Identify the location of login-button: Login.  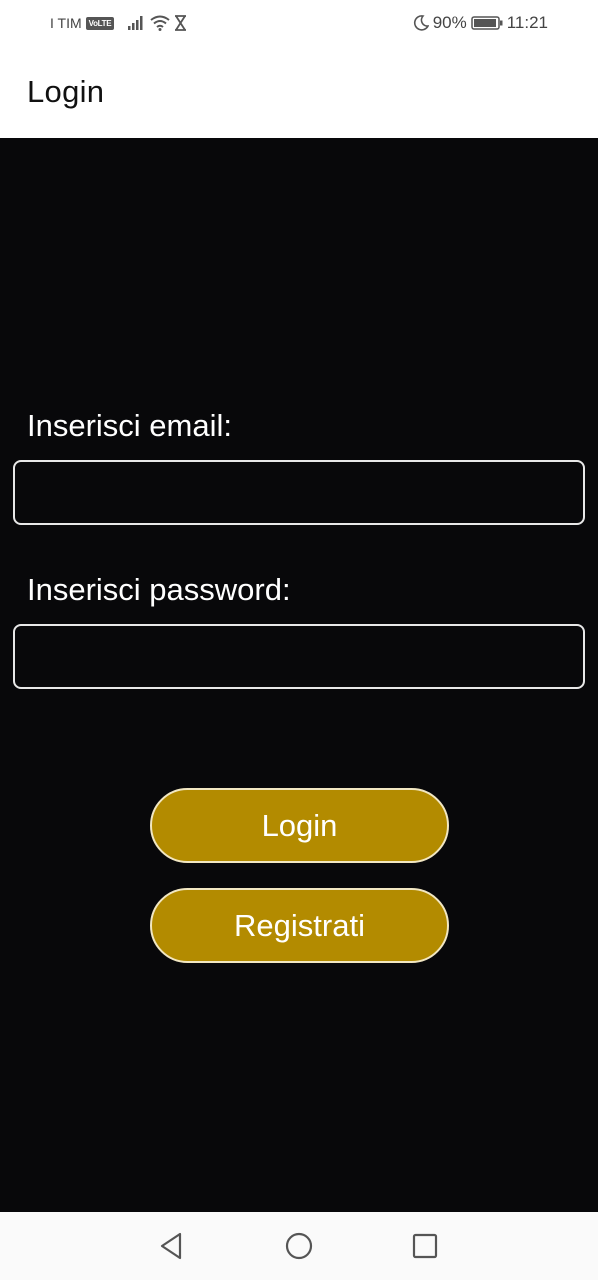
(299, 825).